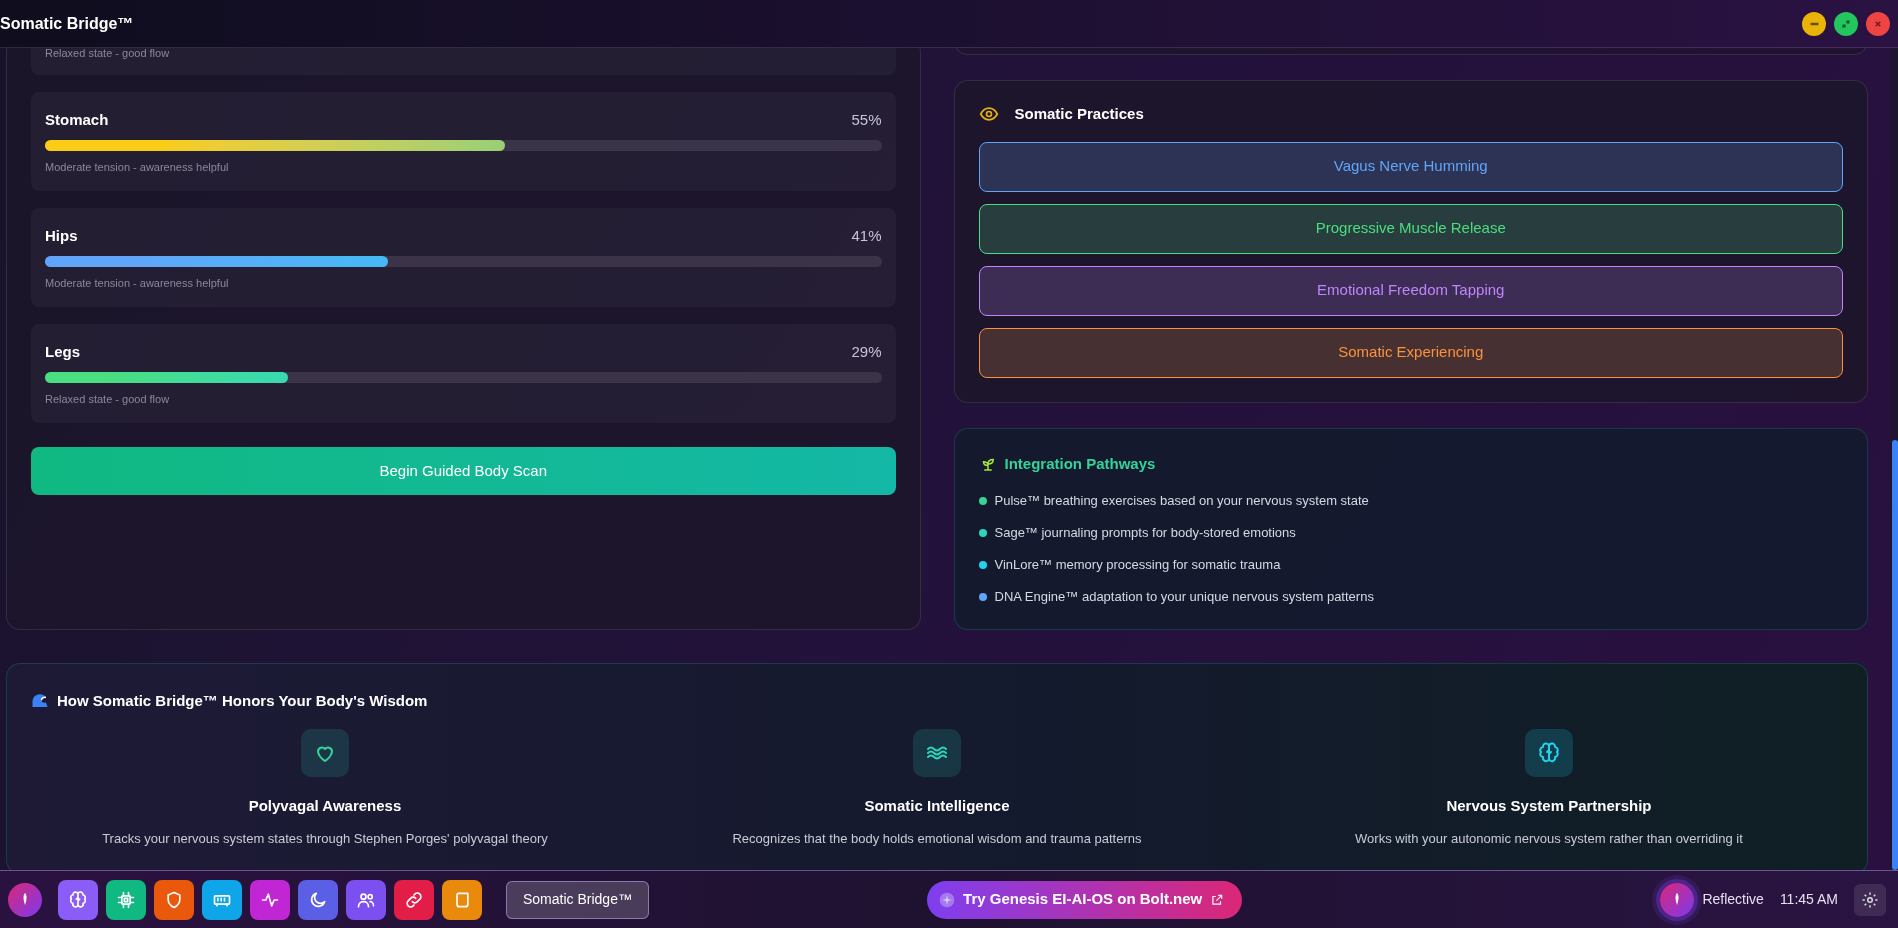  I want to click on external-link-icon, so click(1217, 899).